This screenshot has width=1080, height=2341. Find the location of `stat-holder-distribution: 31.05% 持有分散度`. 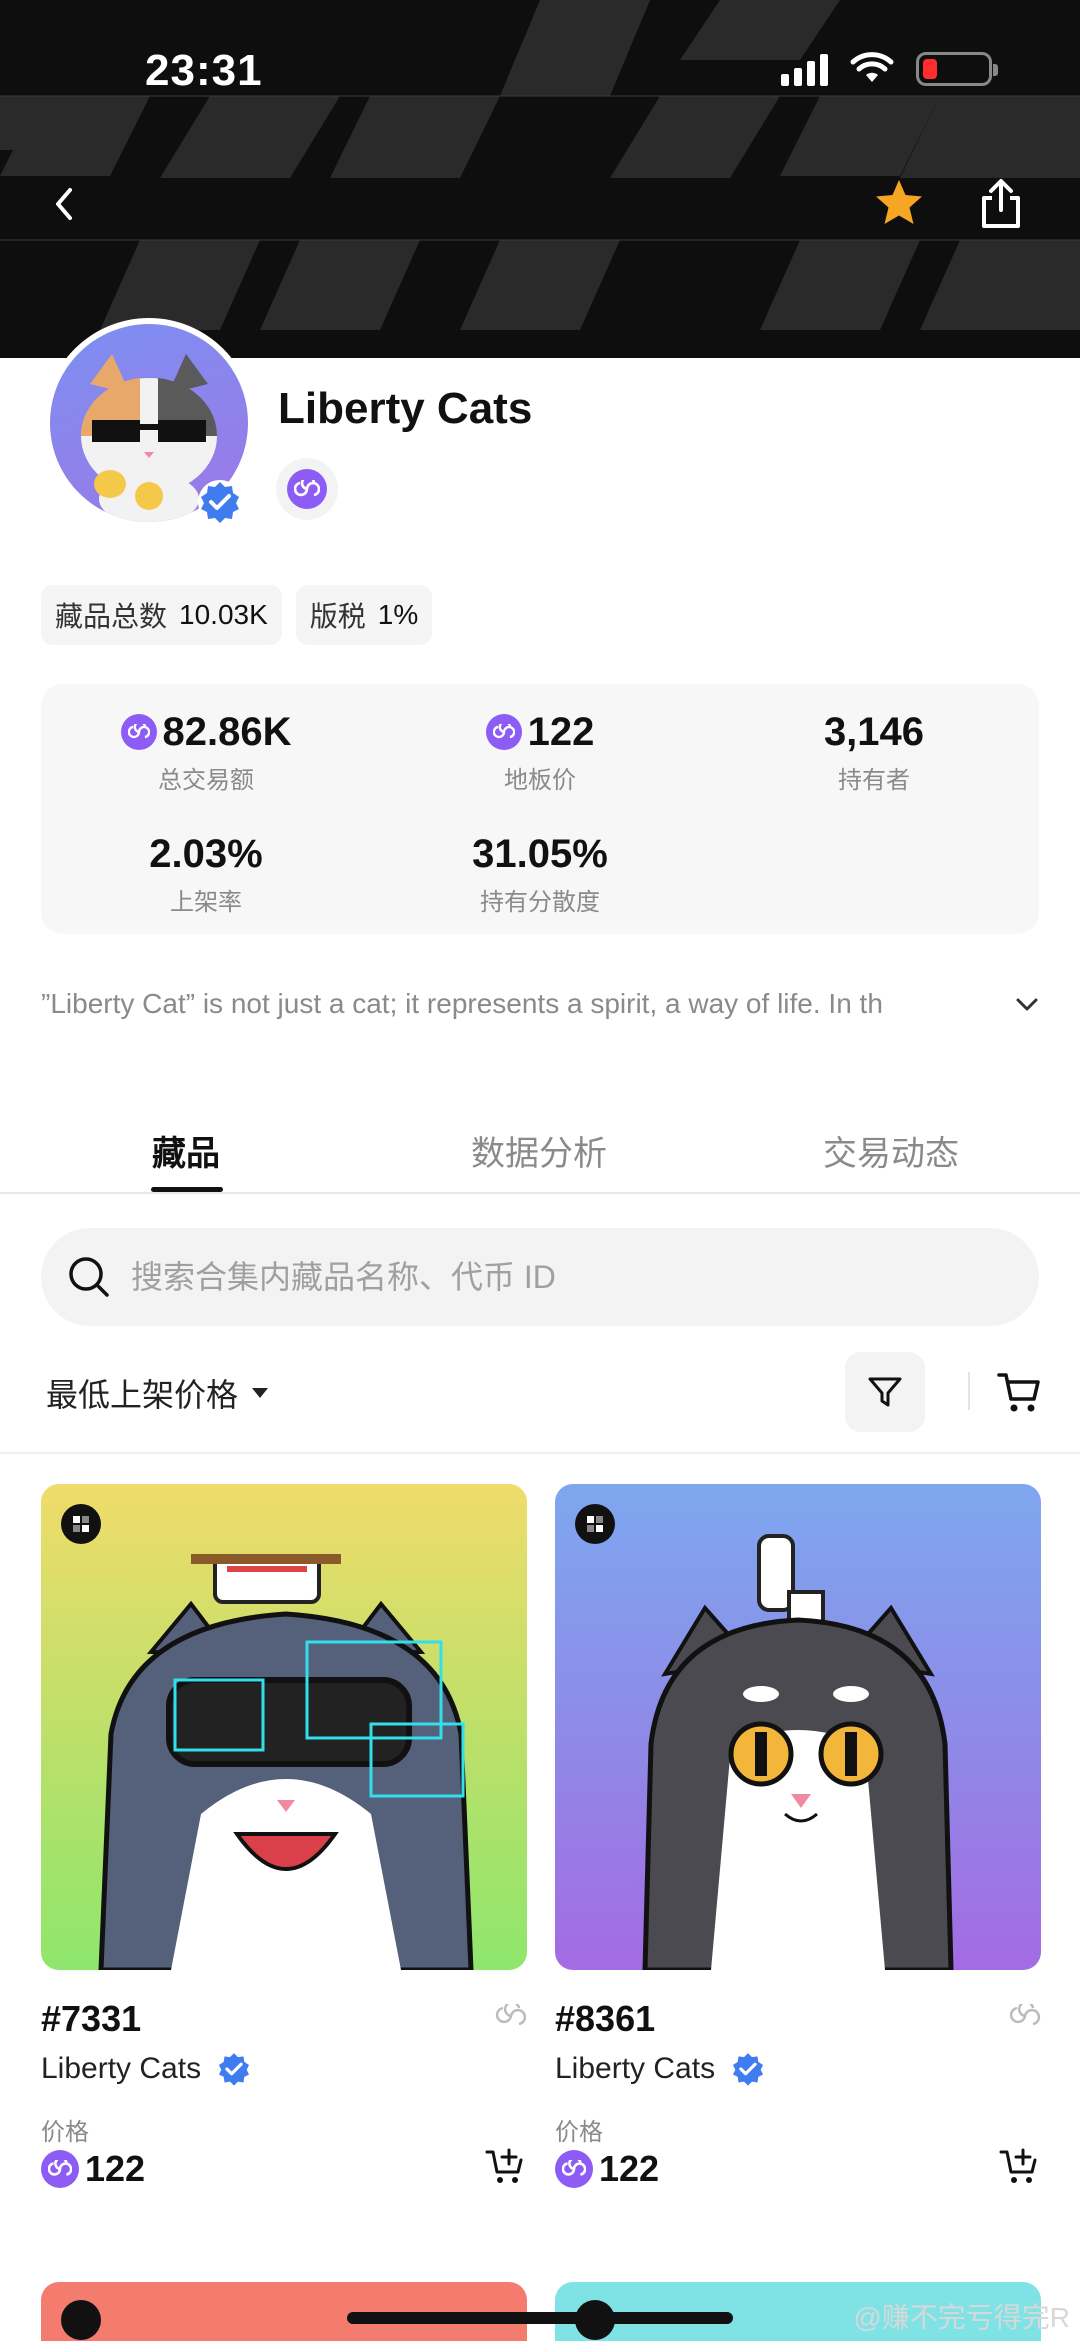

stat-holder-distribution: 31.05% 持有分散度 is located at coordinates (540, 873).